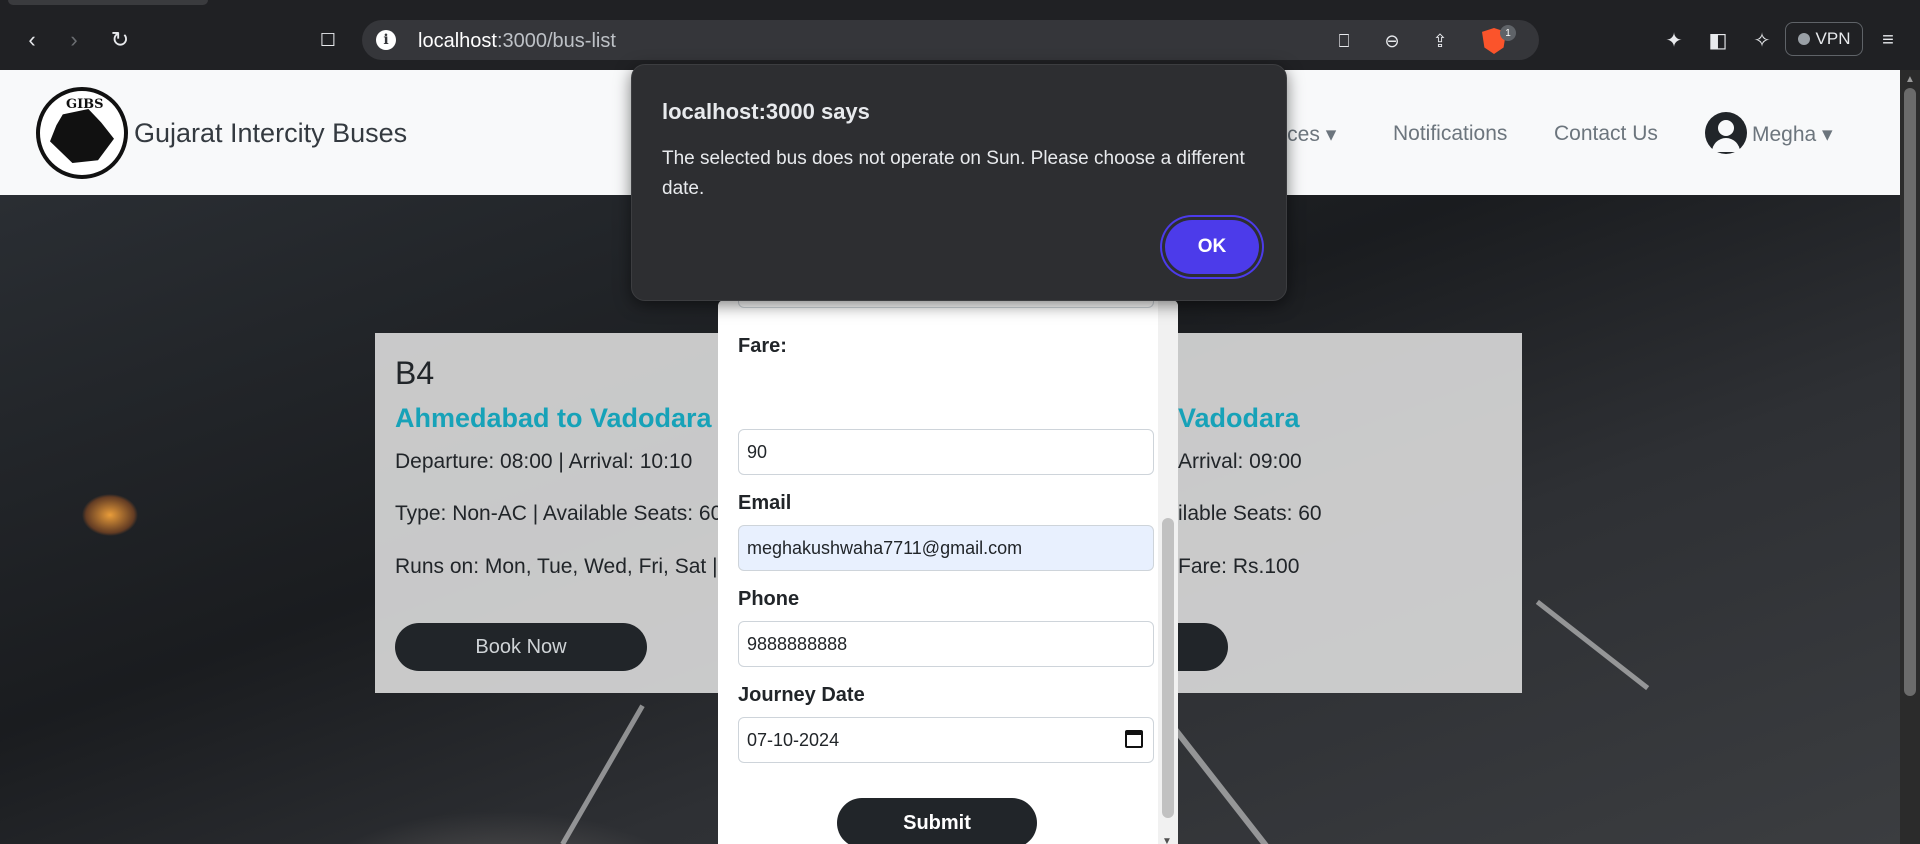 This screenshot has width=1920, height=844. Describe the element at coordinates (946, 548) in the screenshot. I see `email-field: meghakushwaha7711@gmail.com` at that location.